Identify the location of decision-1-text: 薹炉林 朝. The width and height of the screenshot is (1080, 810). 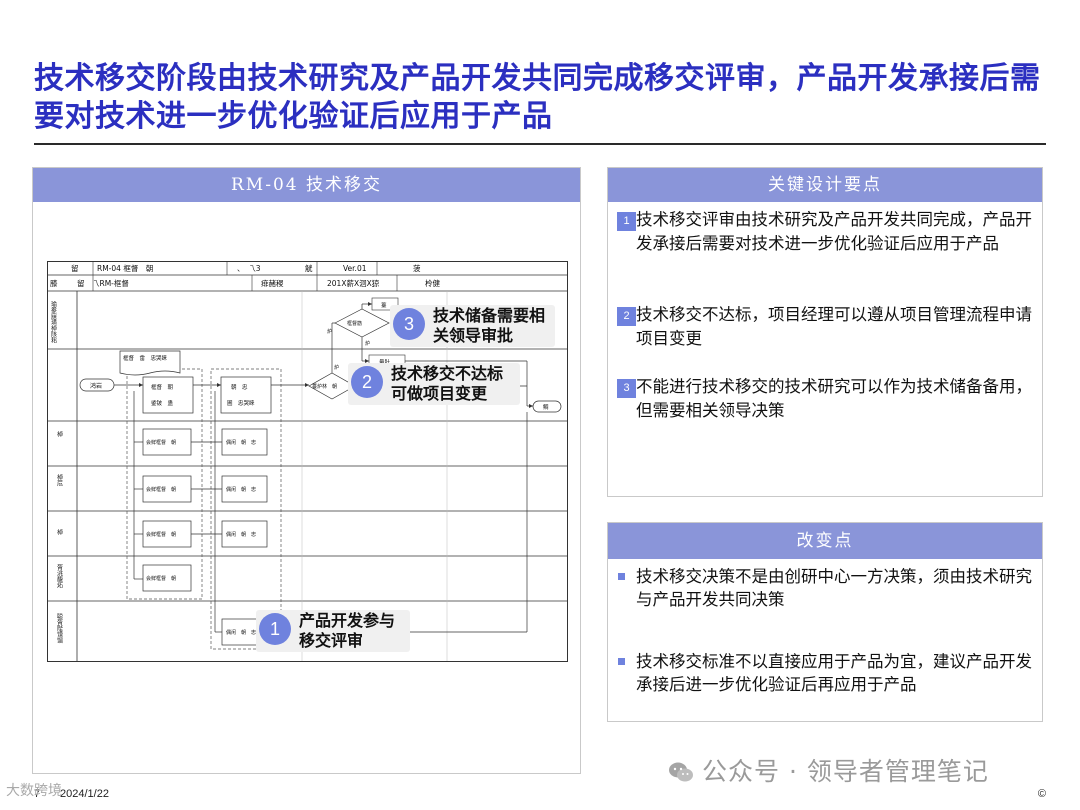
(324, 386).